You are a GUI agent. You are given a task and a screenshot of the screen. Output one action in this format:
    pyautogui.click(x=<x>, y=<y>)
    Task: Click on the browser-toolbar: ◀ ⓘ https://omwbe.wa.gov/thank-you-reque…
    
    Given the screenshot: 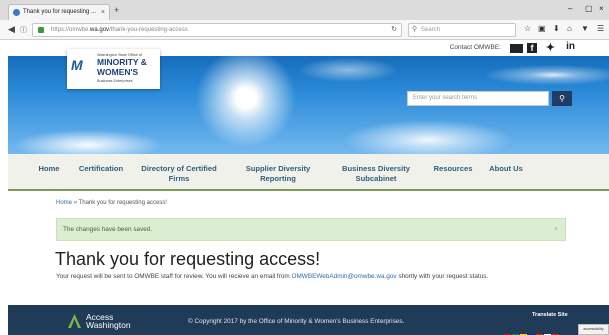 What is the action you would take?
    pyautogui.click(x=304, y=30)
    